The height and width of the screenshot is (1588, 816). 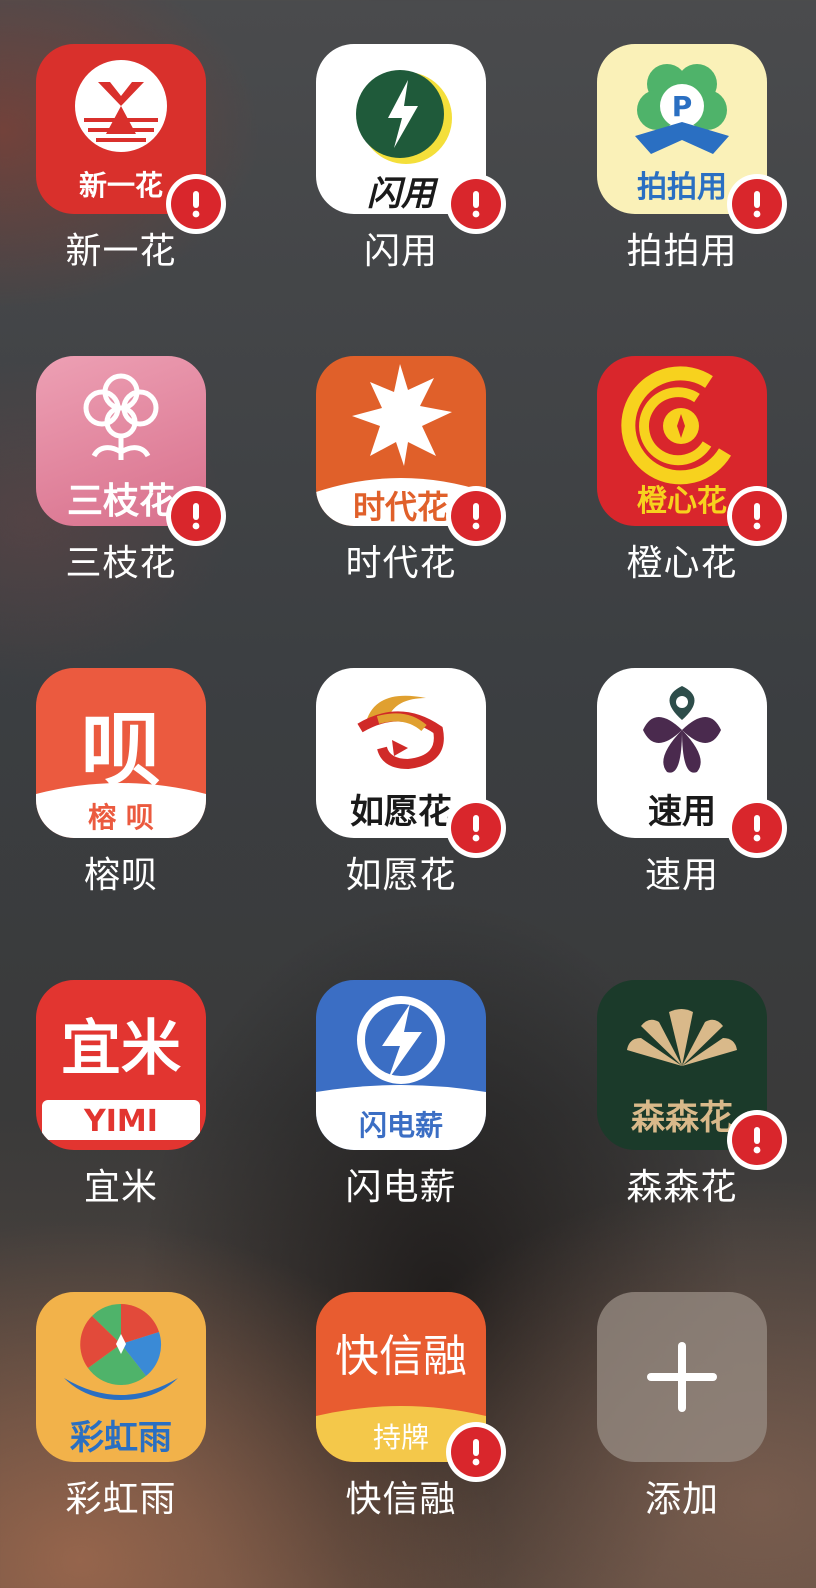 I want to click on svg-text: P, so click(x=682, y=106).